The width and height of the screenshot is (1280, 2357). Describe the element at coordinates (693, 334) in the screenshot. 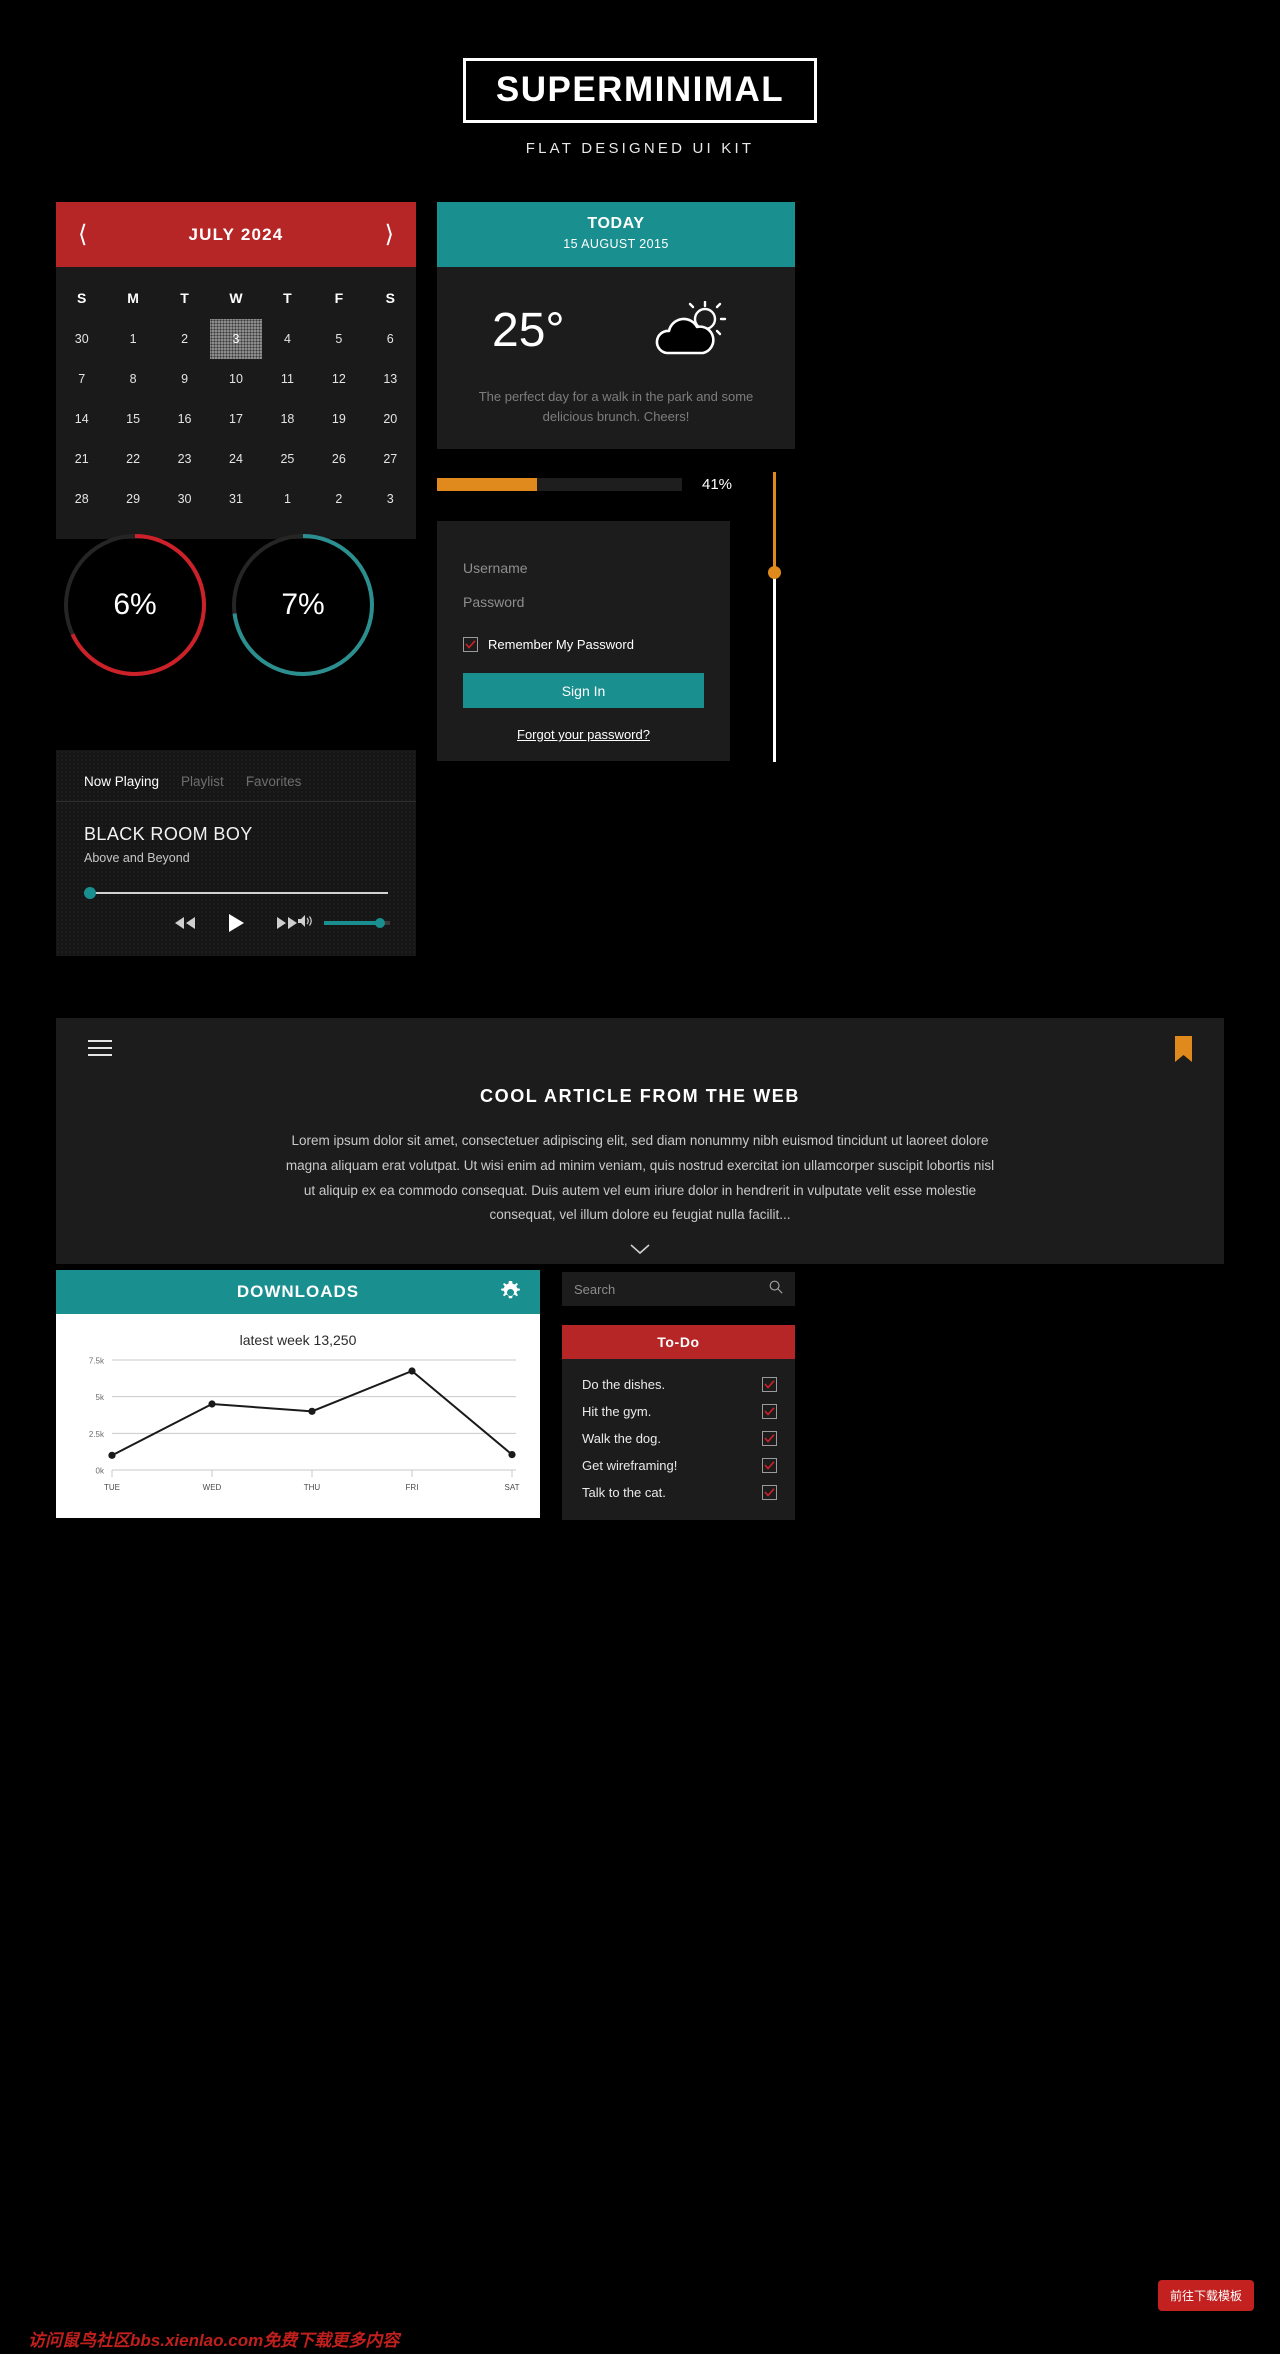

I see `sun-behind-cloud-icon` at that location.